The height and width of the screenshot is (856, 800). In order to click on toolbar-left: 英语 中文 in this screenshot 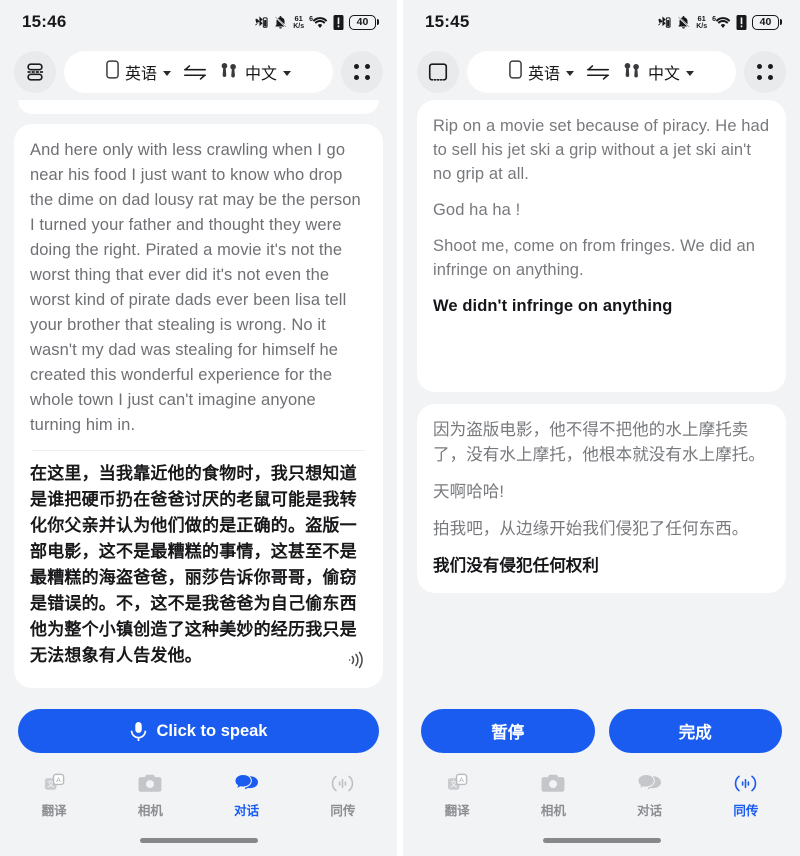, I will do `click(198, 72)`.